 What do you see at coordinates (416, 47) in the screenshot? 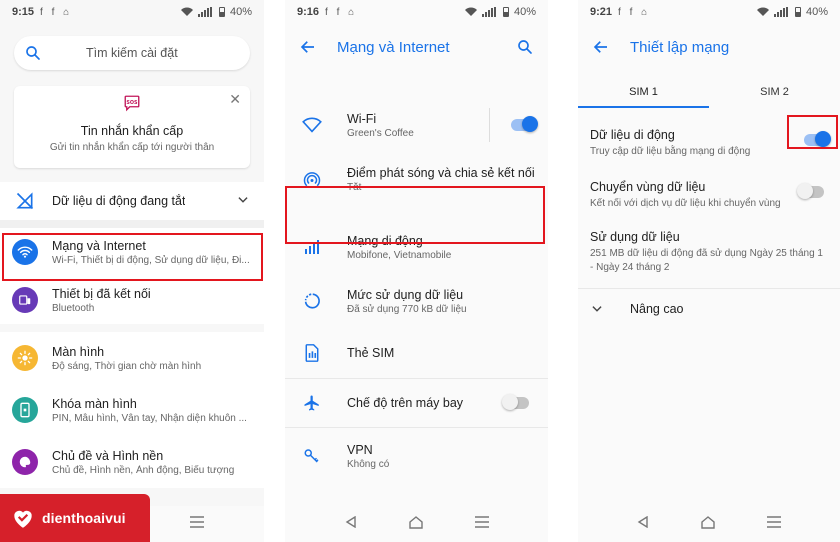
I see `app-bar: Mạng và Internet` at bounding box center [416, 47].